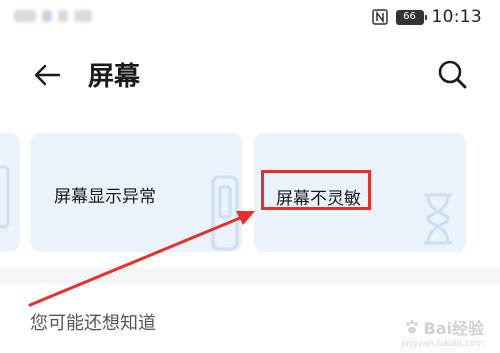  I want to click on back-arrow-icon, so click(47, 75).